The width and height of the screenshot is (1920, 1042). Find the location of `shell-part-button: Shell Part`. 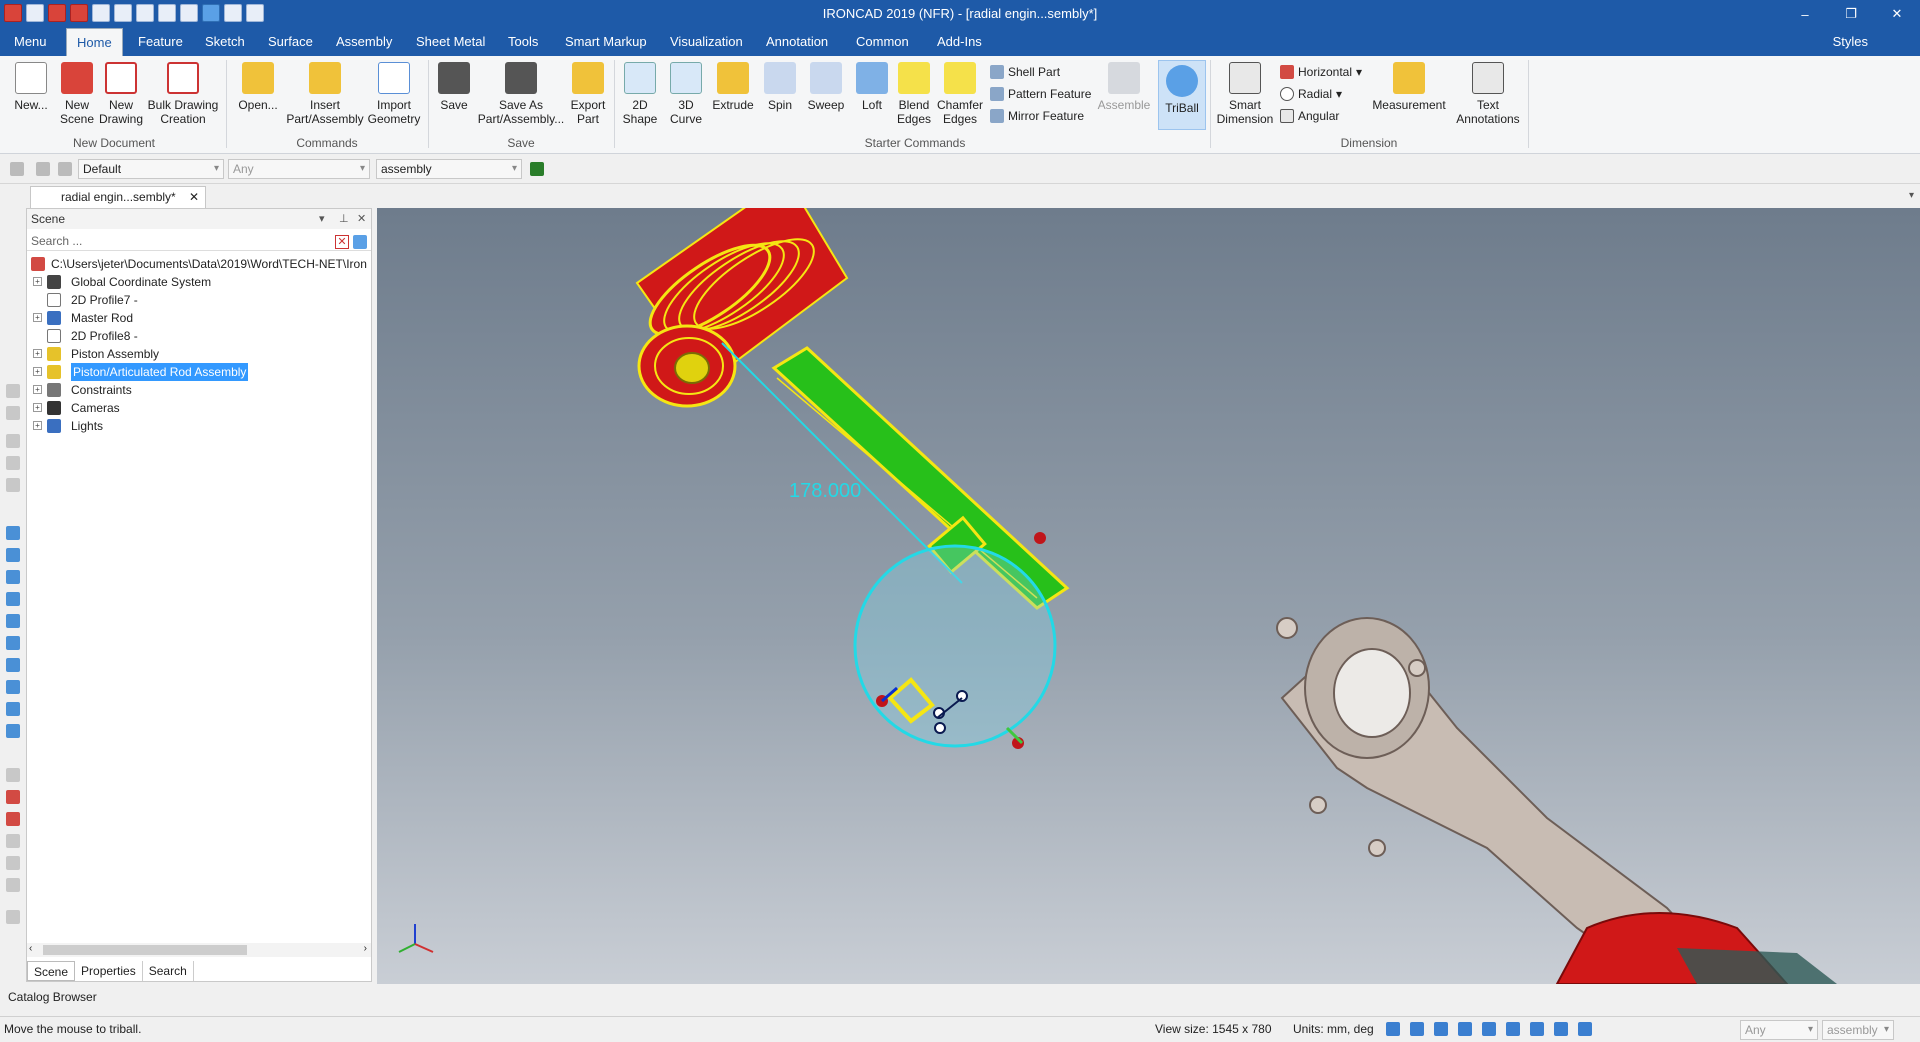

shell-part-button: Shell Part is located at coordinates (1025, 72).